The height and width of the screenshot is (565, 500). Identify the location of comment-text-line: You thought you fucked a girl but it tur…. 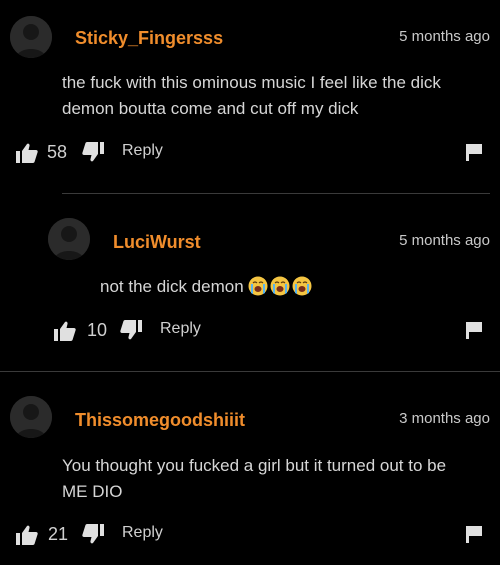
(254, 465).